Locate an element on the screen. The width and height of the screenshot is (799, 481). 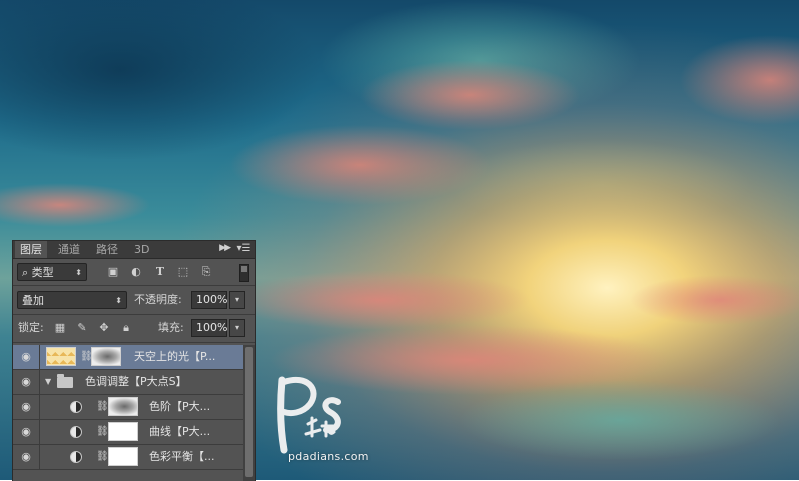
opacity-input: 100% is located at coordinates (209, 300).